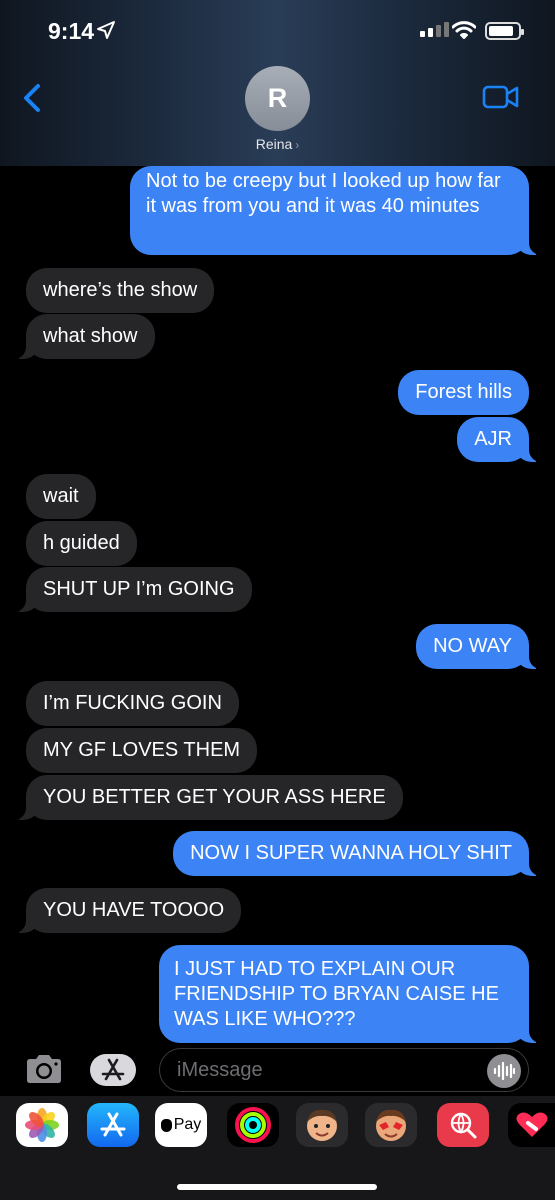 The height and width of the screenshot is (1200, 555). Describe the element at coordinates (77, 336) in the screenshot. I see `received-message: what show` at that location.